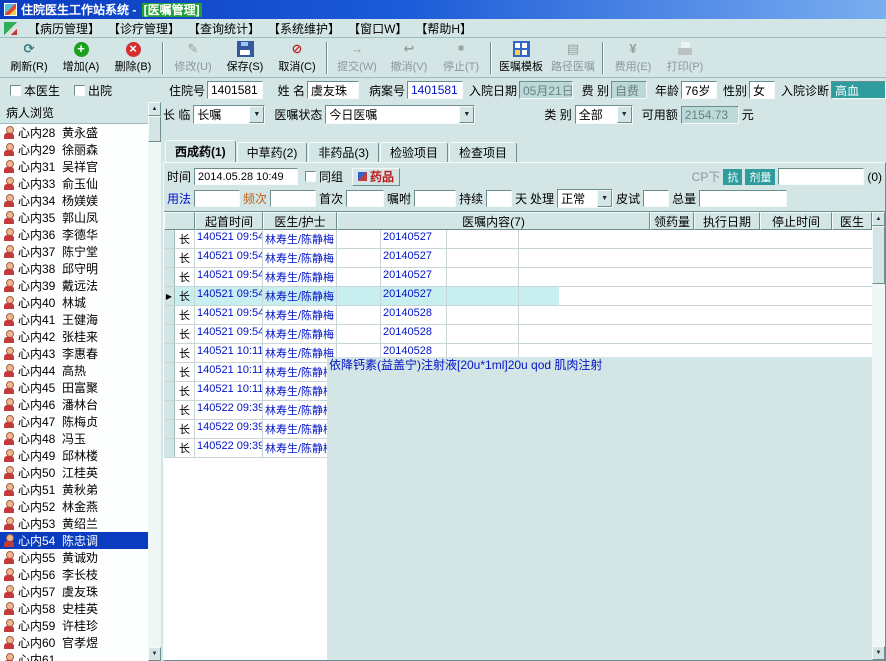 Image resolution: width=886 pixels, height=661 pixels. Describe the element at coordinates (414, 152) in the screenshot. I see `tab-3: 检验项目` at that location.